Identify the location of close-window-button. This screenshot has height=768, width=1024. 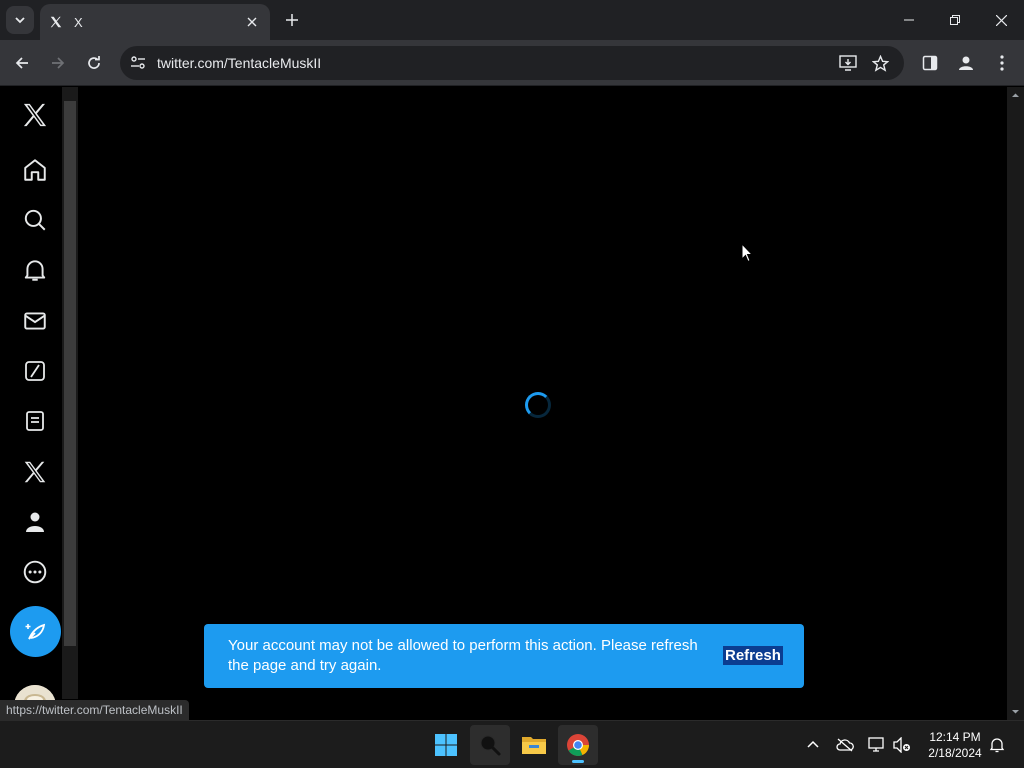
(1001, 20).